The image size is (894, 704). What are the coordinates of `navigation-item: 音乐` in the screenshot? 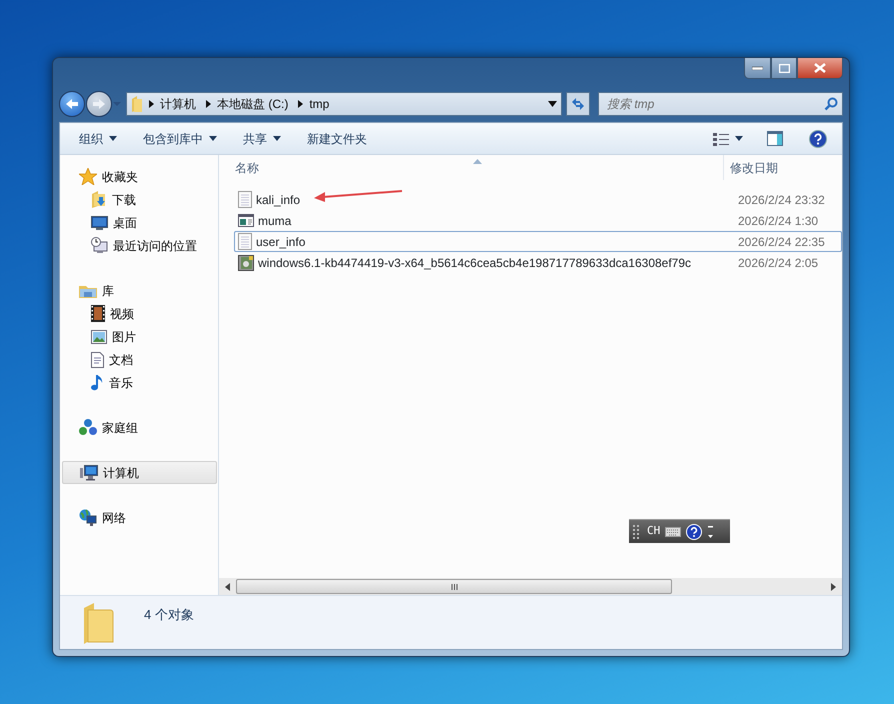 It's located at (139, 382).